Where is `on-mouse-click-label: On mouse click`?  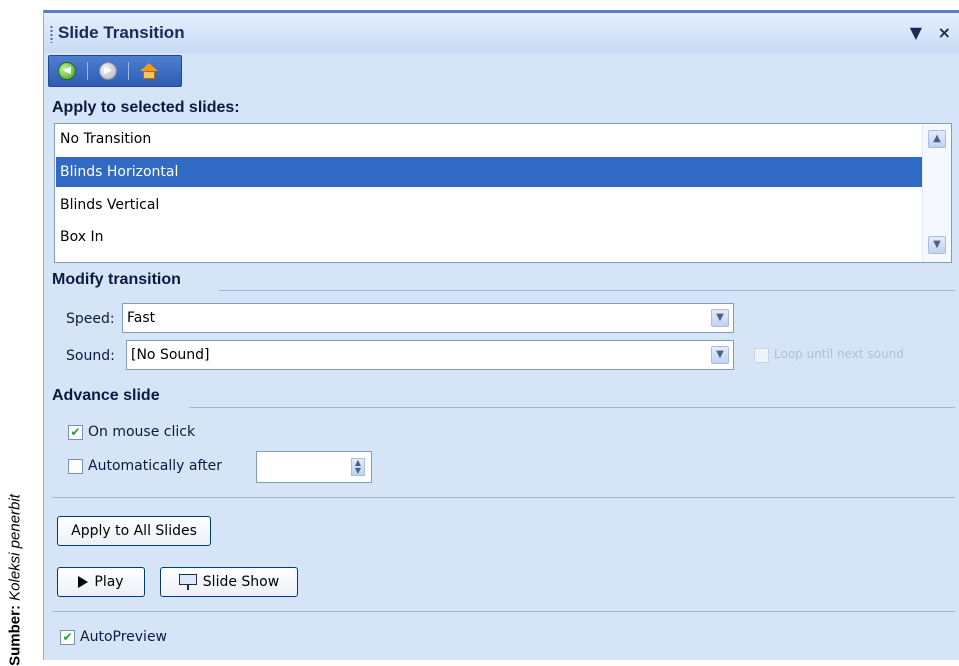 on-mouse-click-label: On mouse click is located at coordinates (142, 432).